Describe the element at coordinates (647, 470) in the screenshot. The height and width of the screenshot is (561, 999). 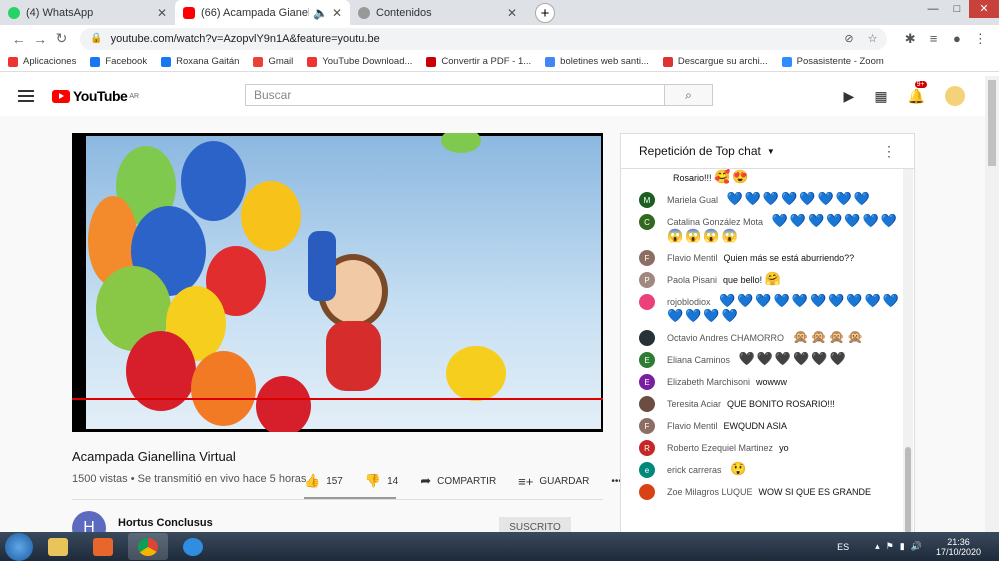
I see `chat-avatar: e` at that location.